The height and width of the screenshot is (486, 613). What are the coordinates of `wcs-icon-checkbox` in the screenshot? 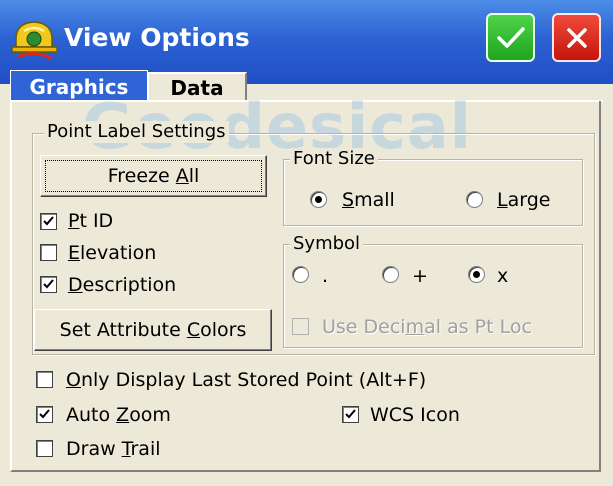 It's located at (350, 414).